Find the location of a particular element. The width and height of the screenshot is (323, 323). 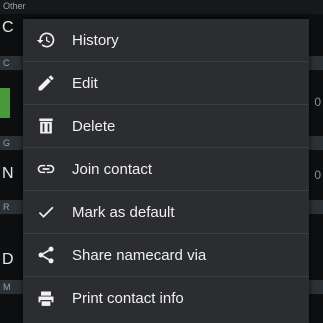

menu-item-label: Join contact is located at coordinates (112, 169).